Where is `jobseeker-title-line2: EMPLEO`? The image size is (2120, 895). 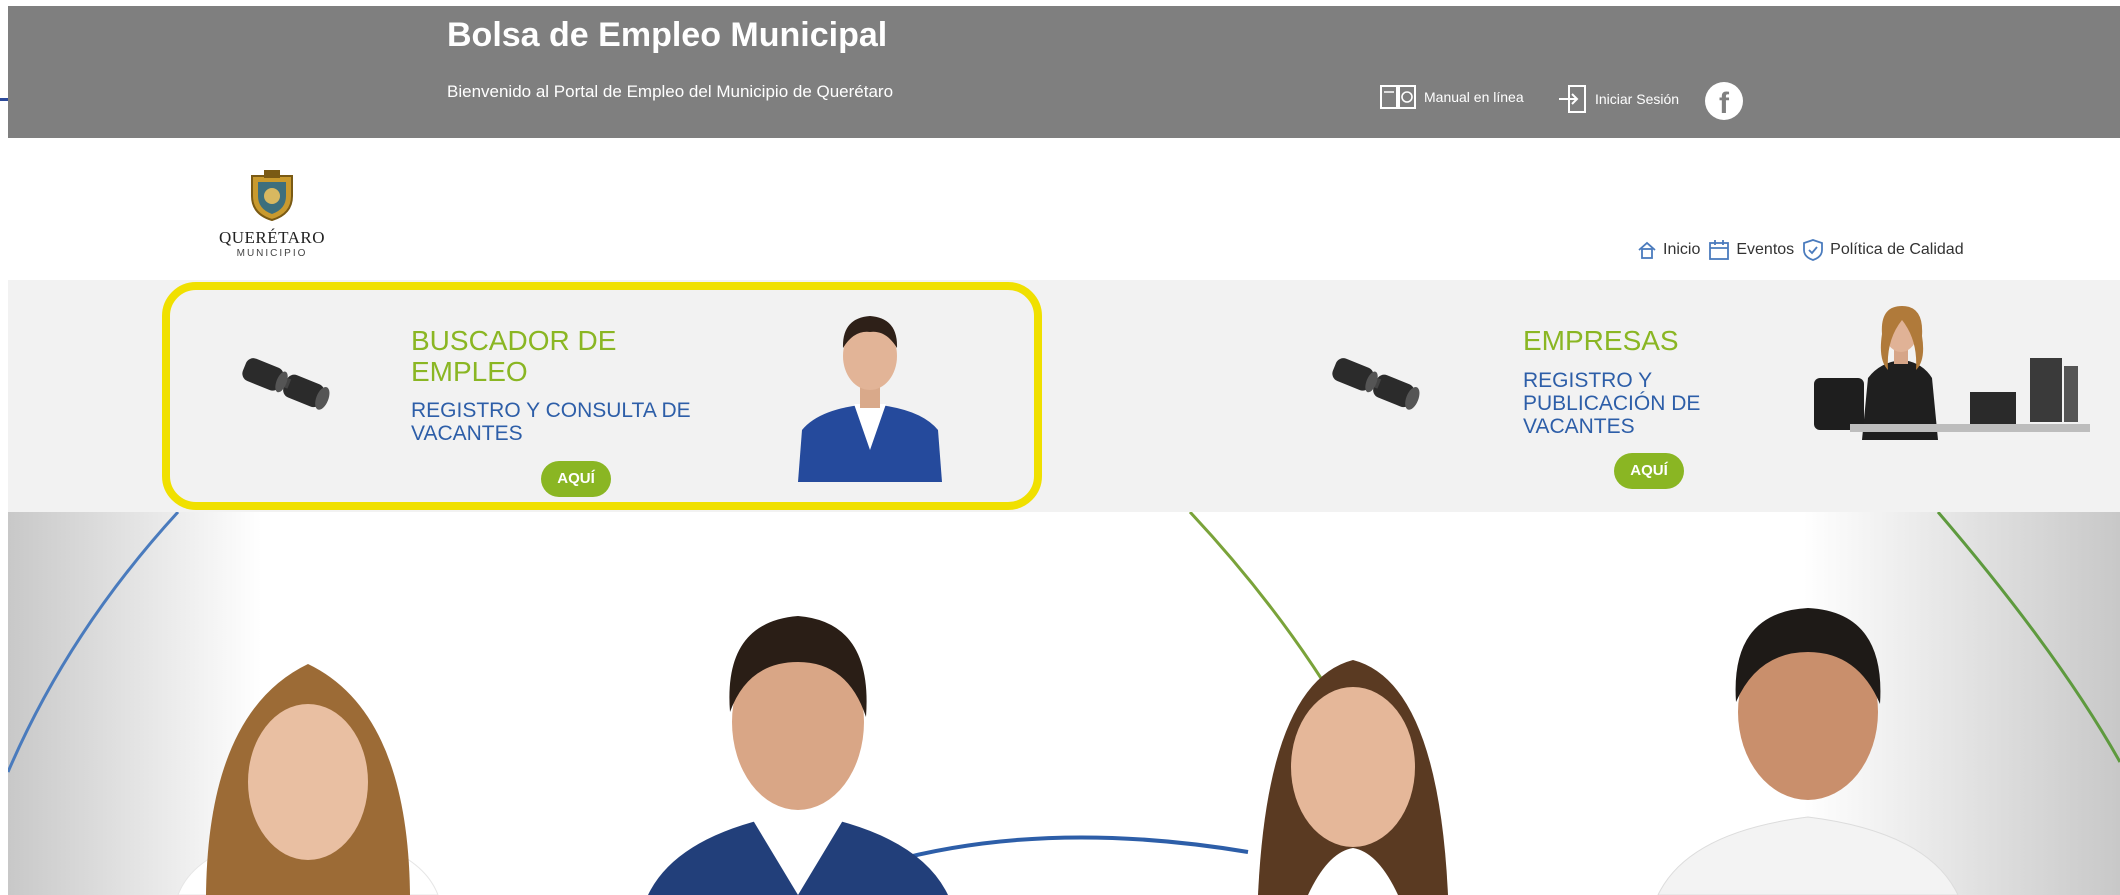 jobseeker-title-line2: EMPLEO is located at coordinates (469, 371).